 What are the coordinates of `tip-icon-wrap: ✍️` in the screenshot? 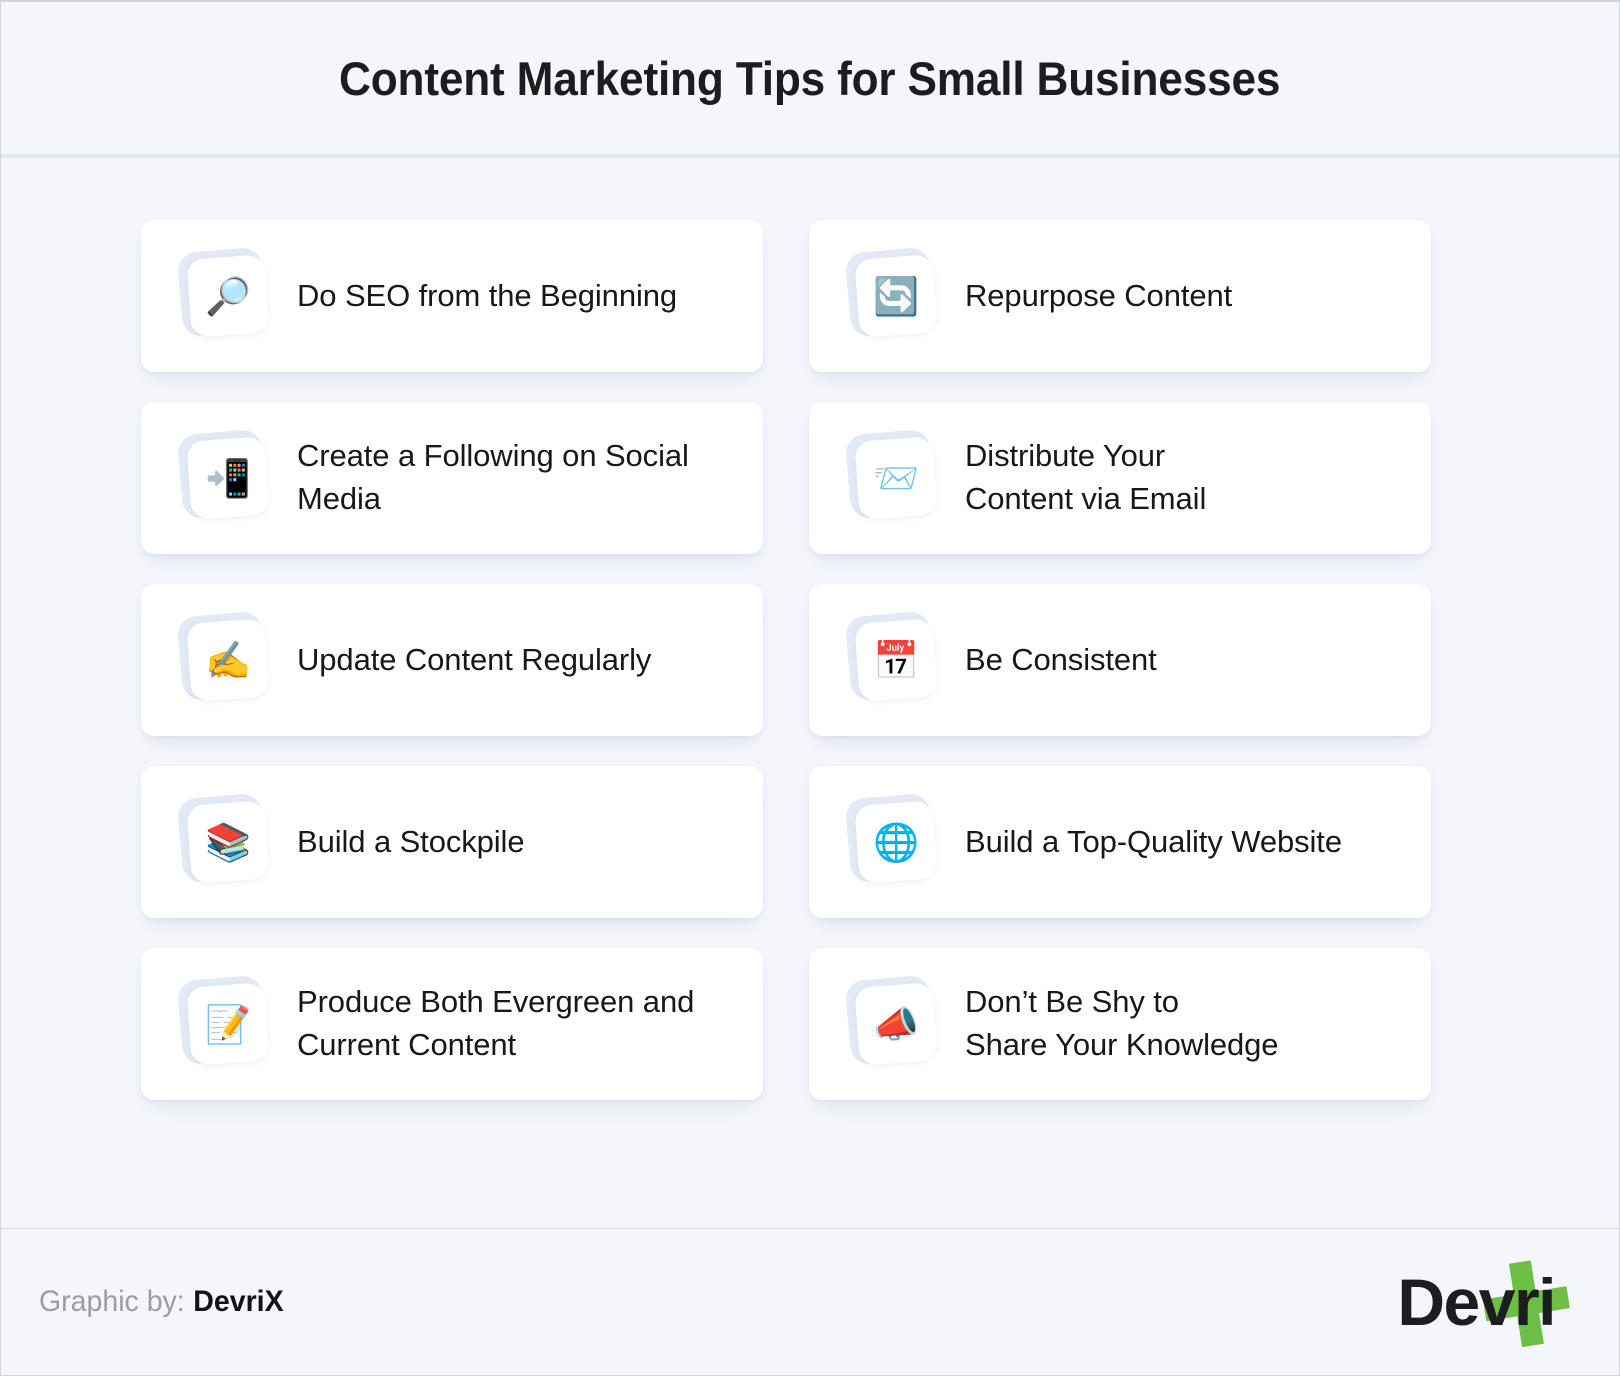 It's located at (223, 656).